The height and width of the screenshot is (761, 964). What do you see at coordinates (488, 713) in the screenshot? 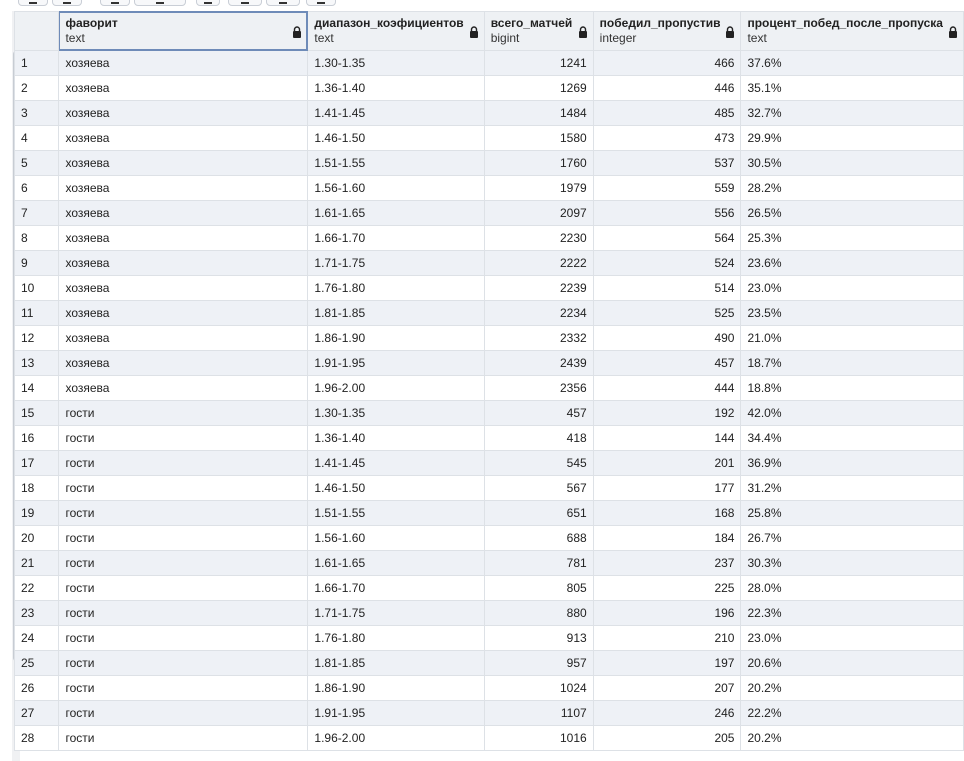
I see `table-row: 27 гости 1.91-1.95 1107 246 22.2%` at bounding box center [488, 713].